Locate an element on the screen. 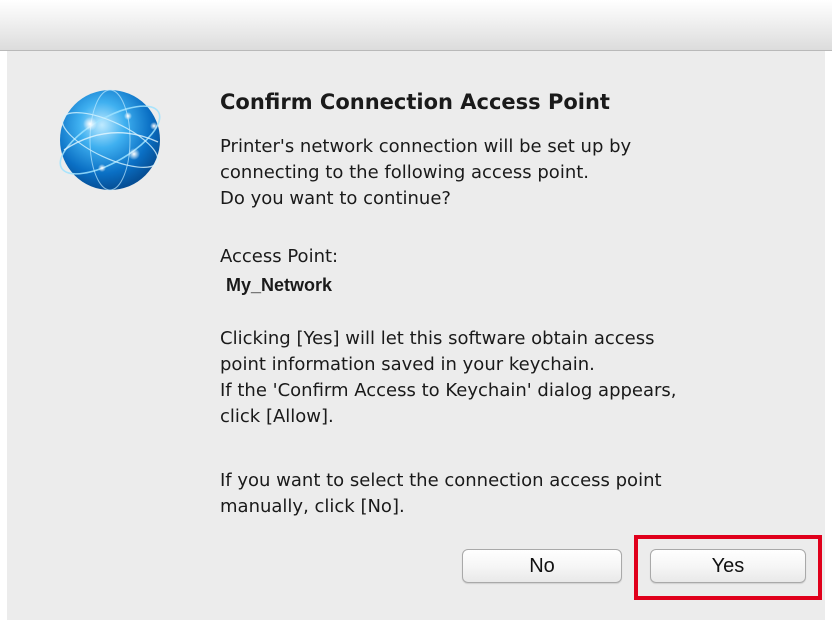  access-point-label: Access Point: is located at coordinates (279, 256).